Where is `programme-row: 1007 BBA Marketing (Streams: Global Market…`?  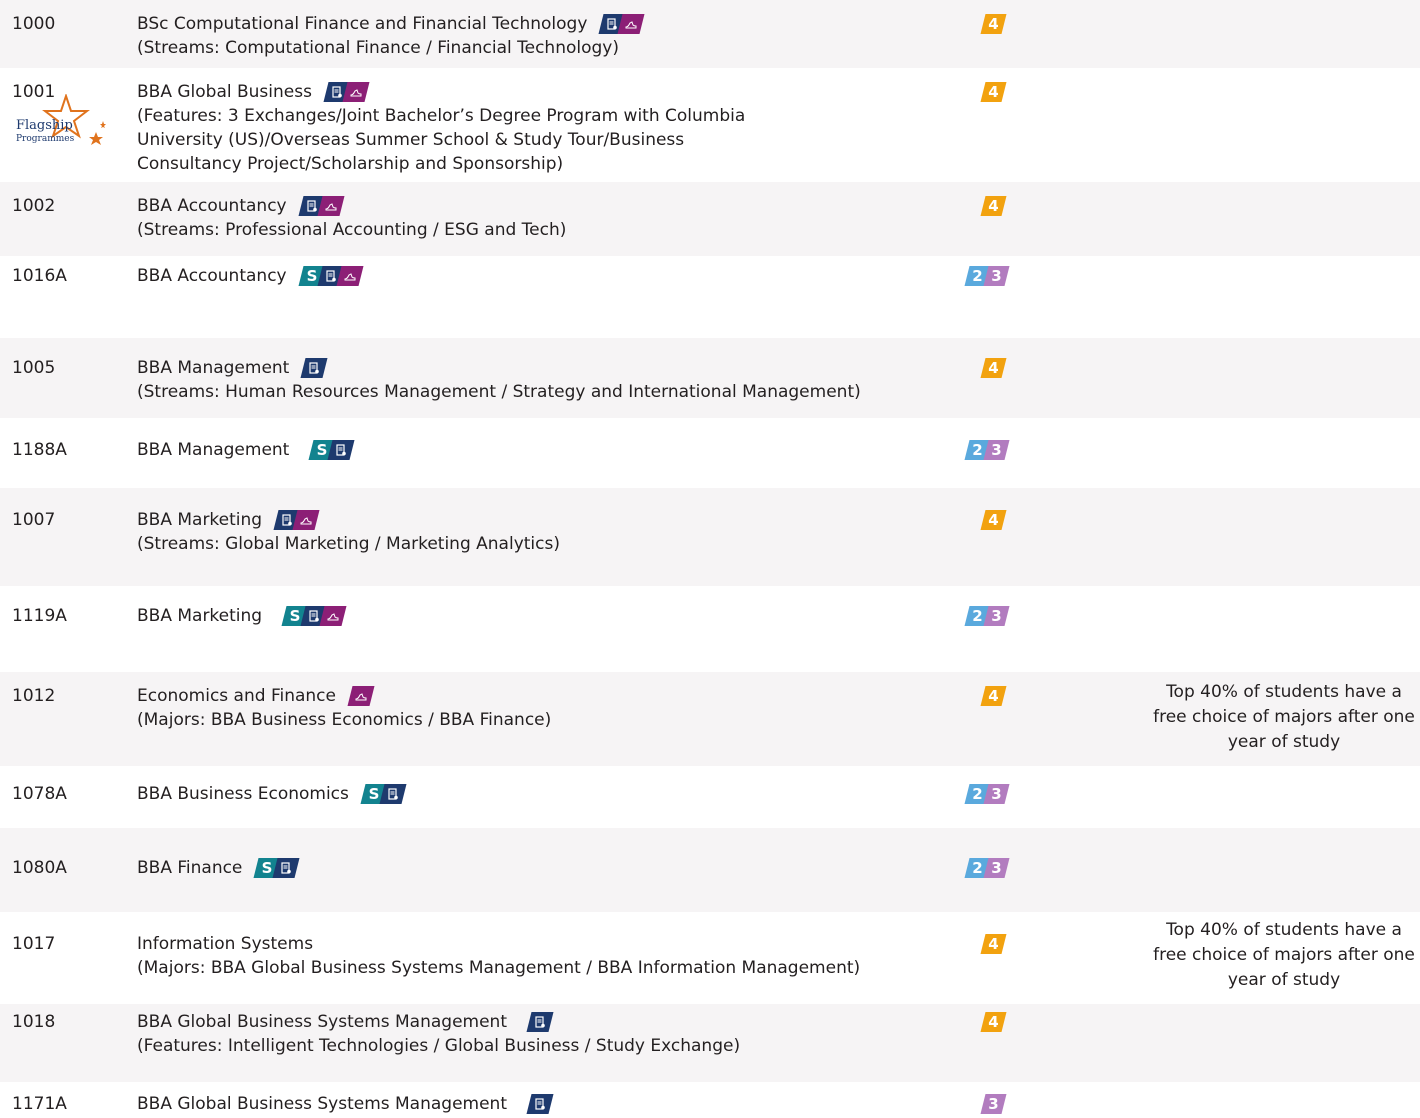
programme-row: 1007 BBA Marketing (Streams: Global Market… is located at coordinates (710, 537).